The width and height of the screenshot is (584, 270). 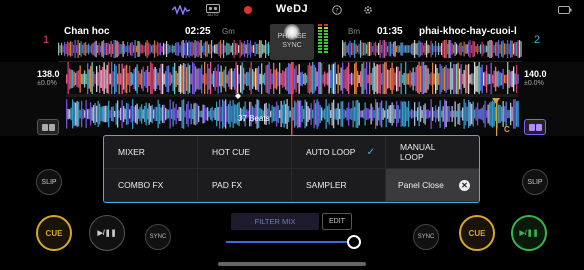 I want to click on deck2-slip-button: SLIP, so click(x=535, y=182).